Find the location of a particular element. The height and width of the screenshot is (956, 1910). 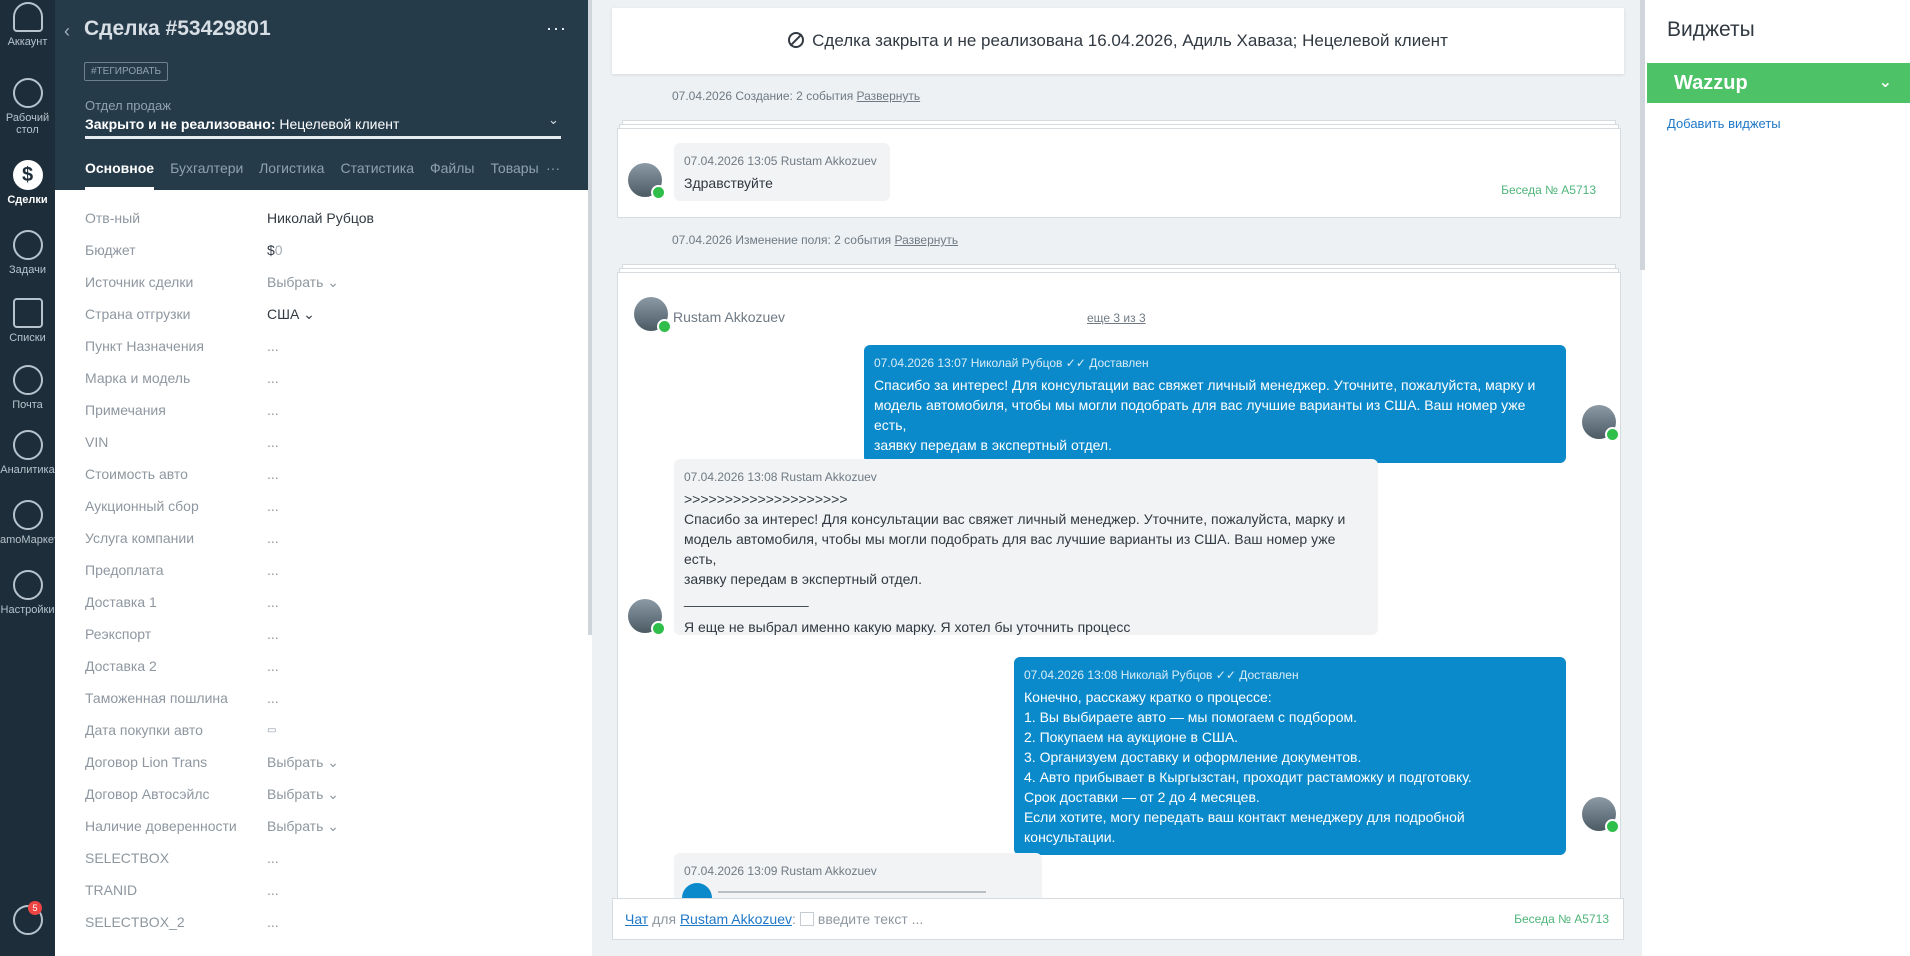

notification-badge: 5 is located at coordinates (35, 908).